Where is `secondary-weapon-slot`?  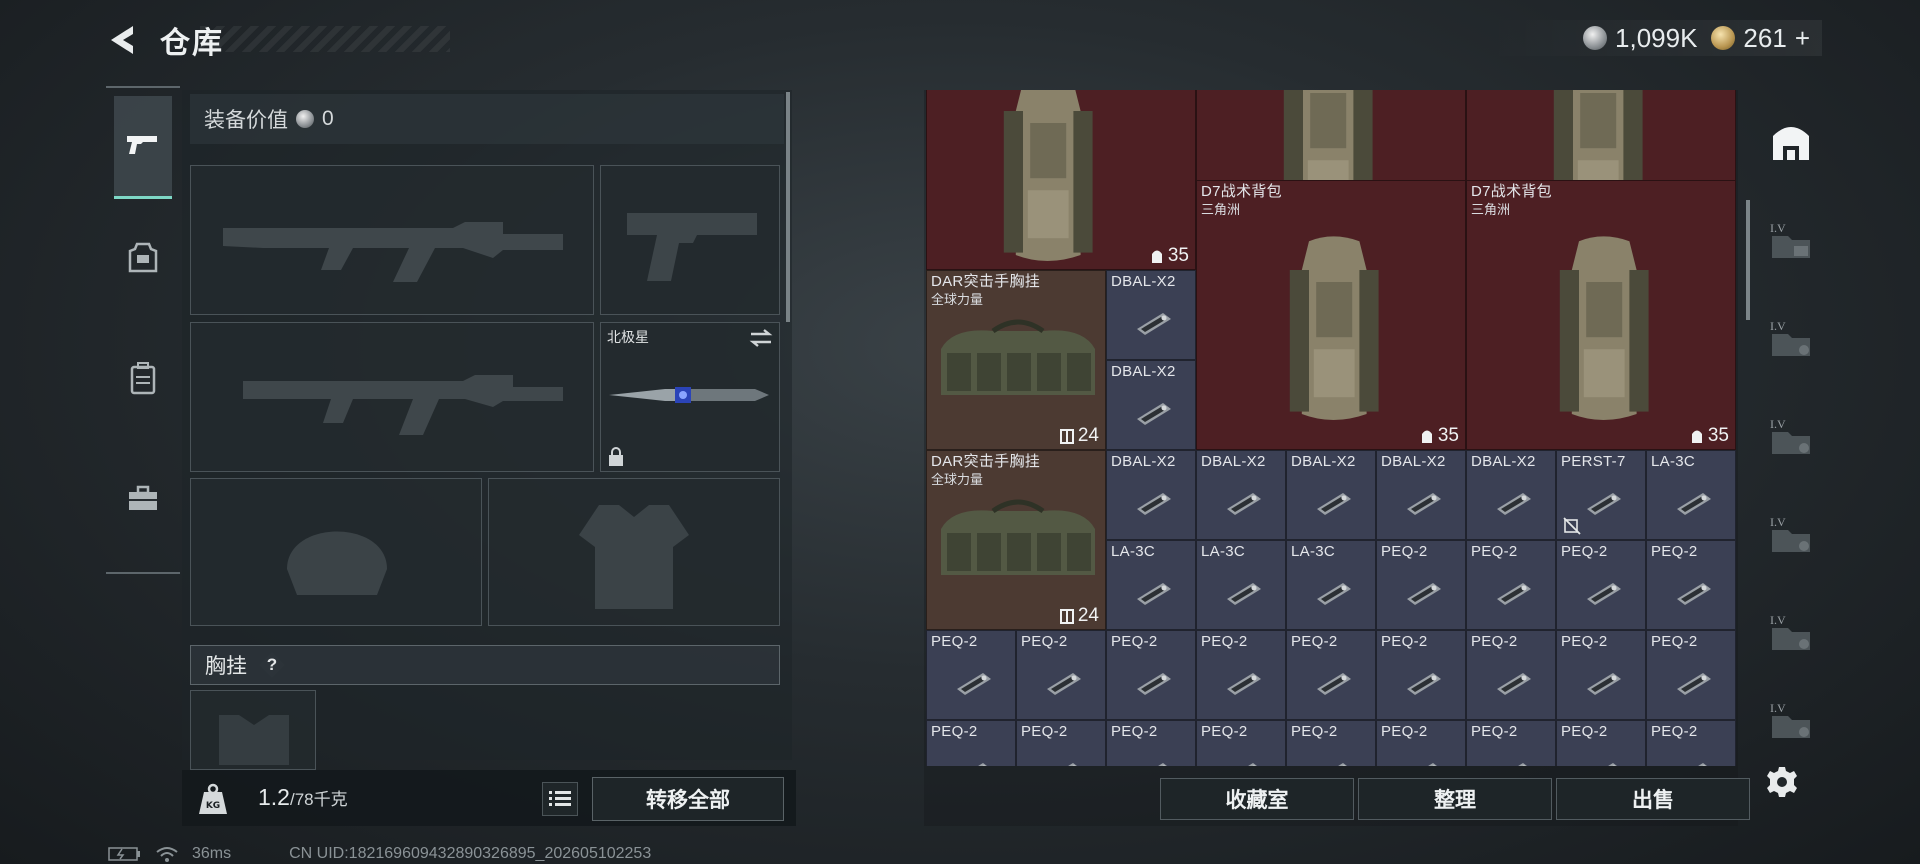 secondary-weapon-slot is located at coordinates (392, 397).